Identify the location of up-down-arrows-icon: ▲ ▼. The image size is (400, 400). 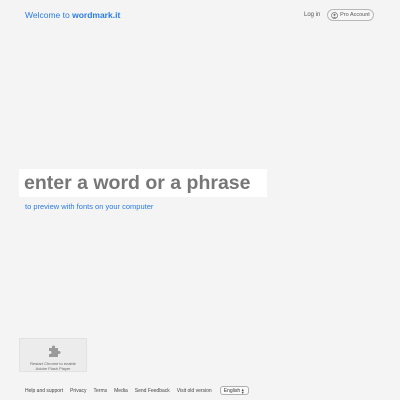
(242, 390).